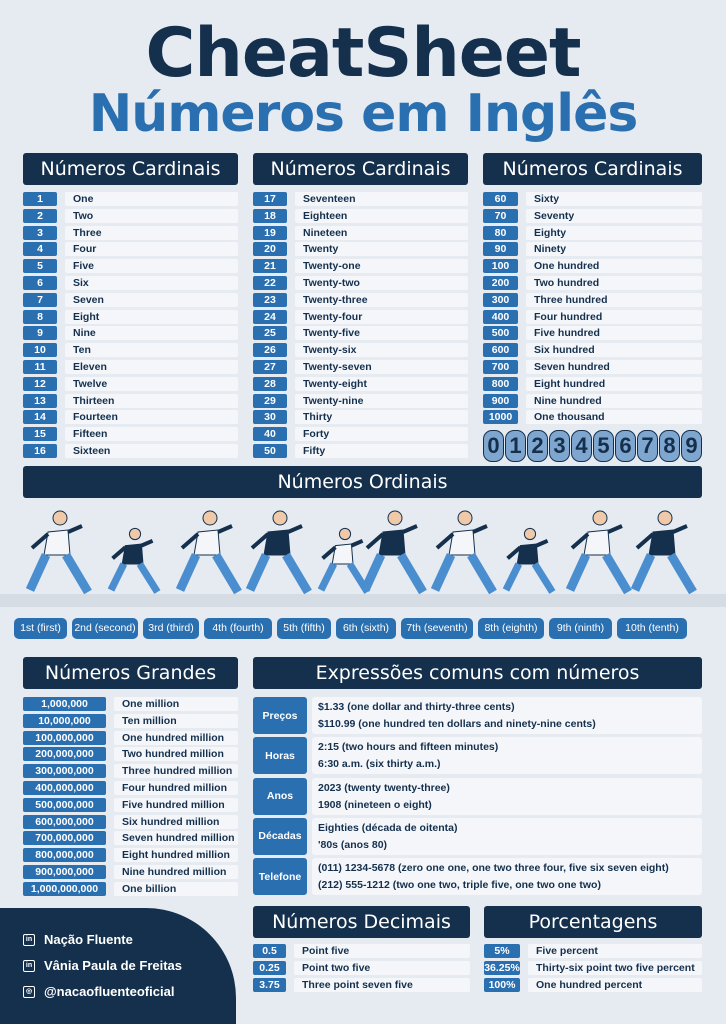 The height and width of the screenshot is (1024, 726). Describe the element at coordinates (270, 383) in the screenshot. I see `number-badge: 28` at that location.